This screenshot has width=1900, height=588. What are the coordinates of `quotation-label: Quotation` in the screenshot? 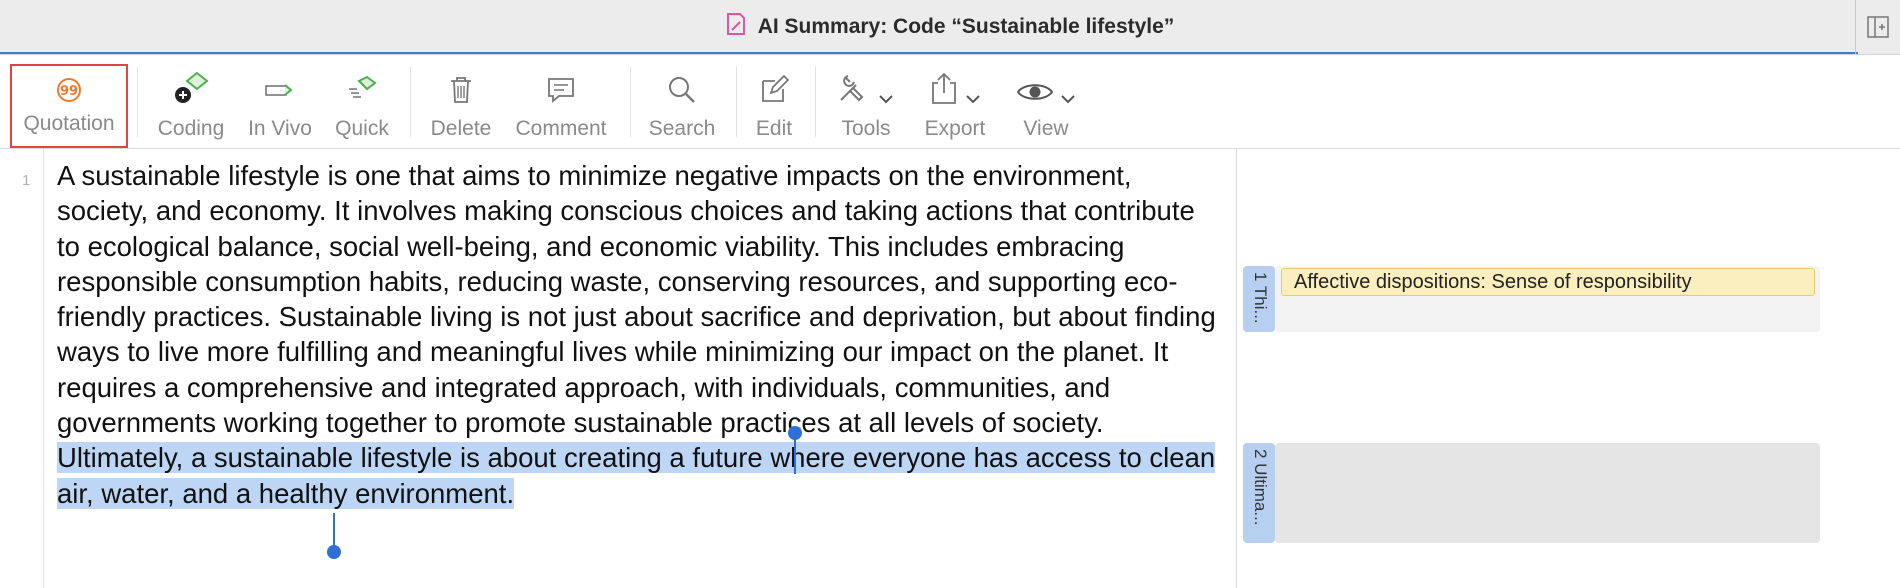 It's located at (69, 123).